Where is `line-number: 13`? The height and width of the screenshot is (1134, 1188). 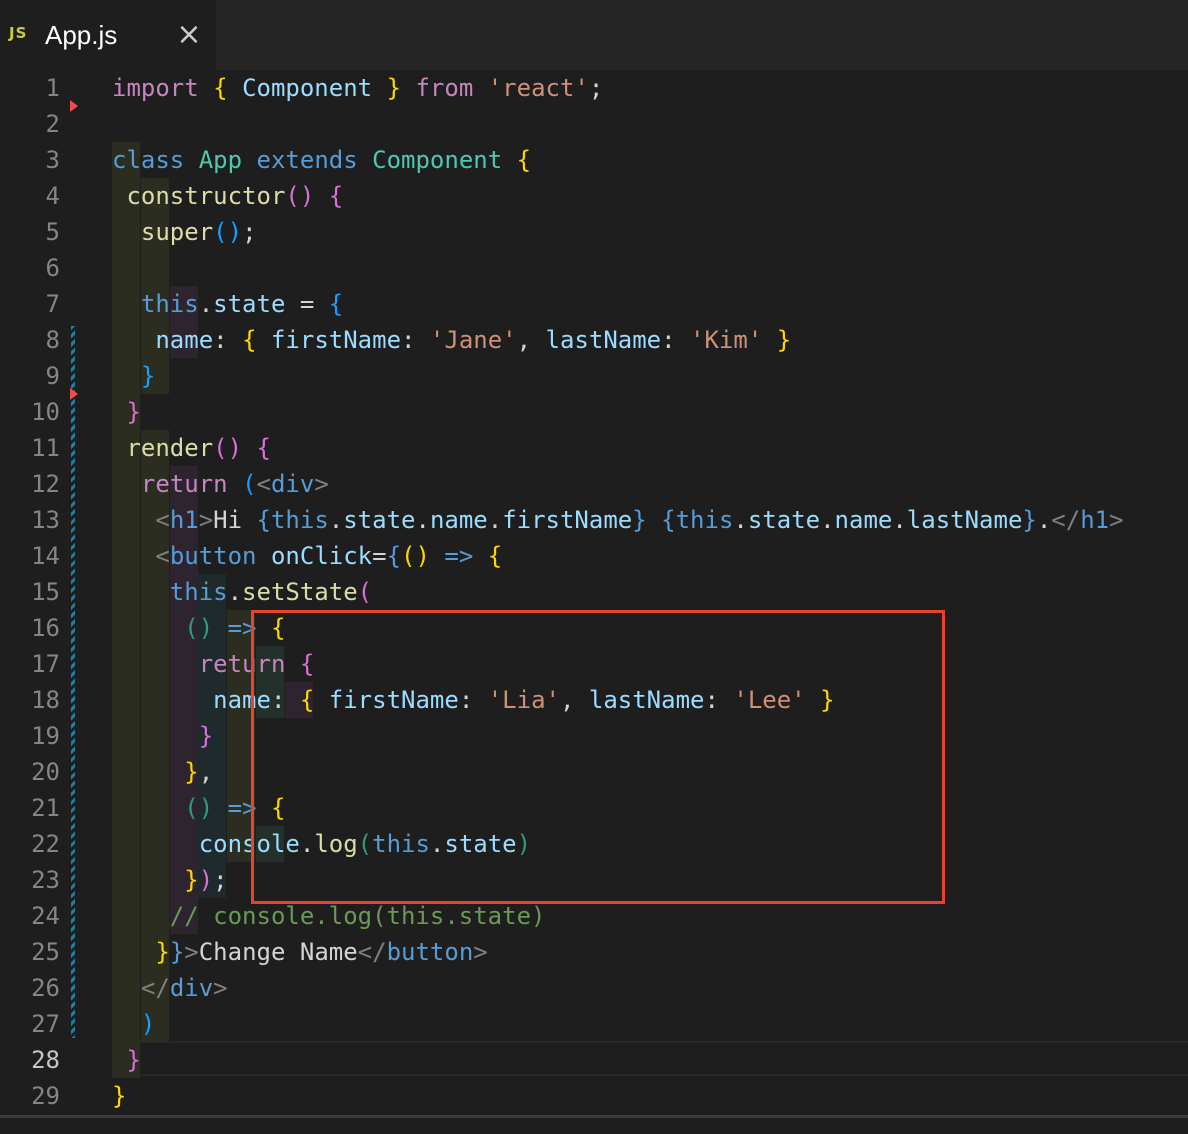
line-number: 13 is located at coordinates (45, 520).